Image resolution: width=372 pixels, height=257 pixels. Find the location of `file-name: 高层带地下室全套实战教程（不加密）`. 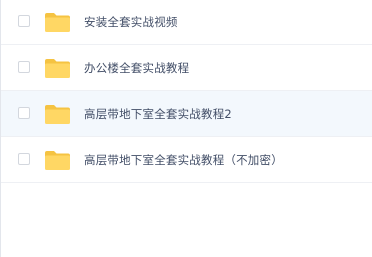

file-name: 高层带地下室全套实战教程（不加密） is located at coordinates (183, 160).